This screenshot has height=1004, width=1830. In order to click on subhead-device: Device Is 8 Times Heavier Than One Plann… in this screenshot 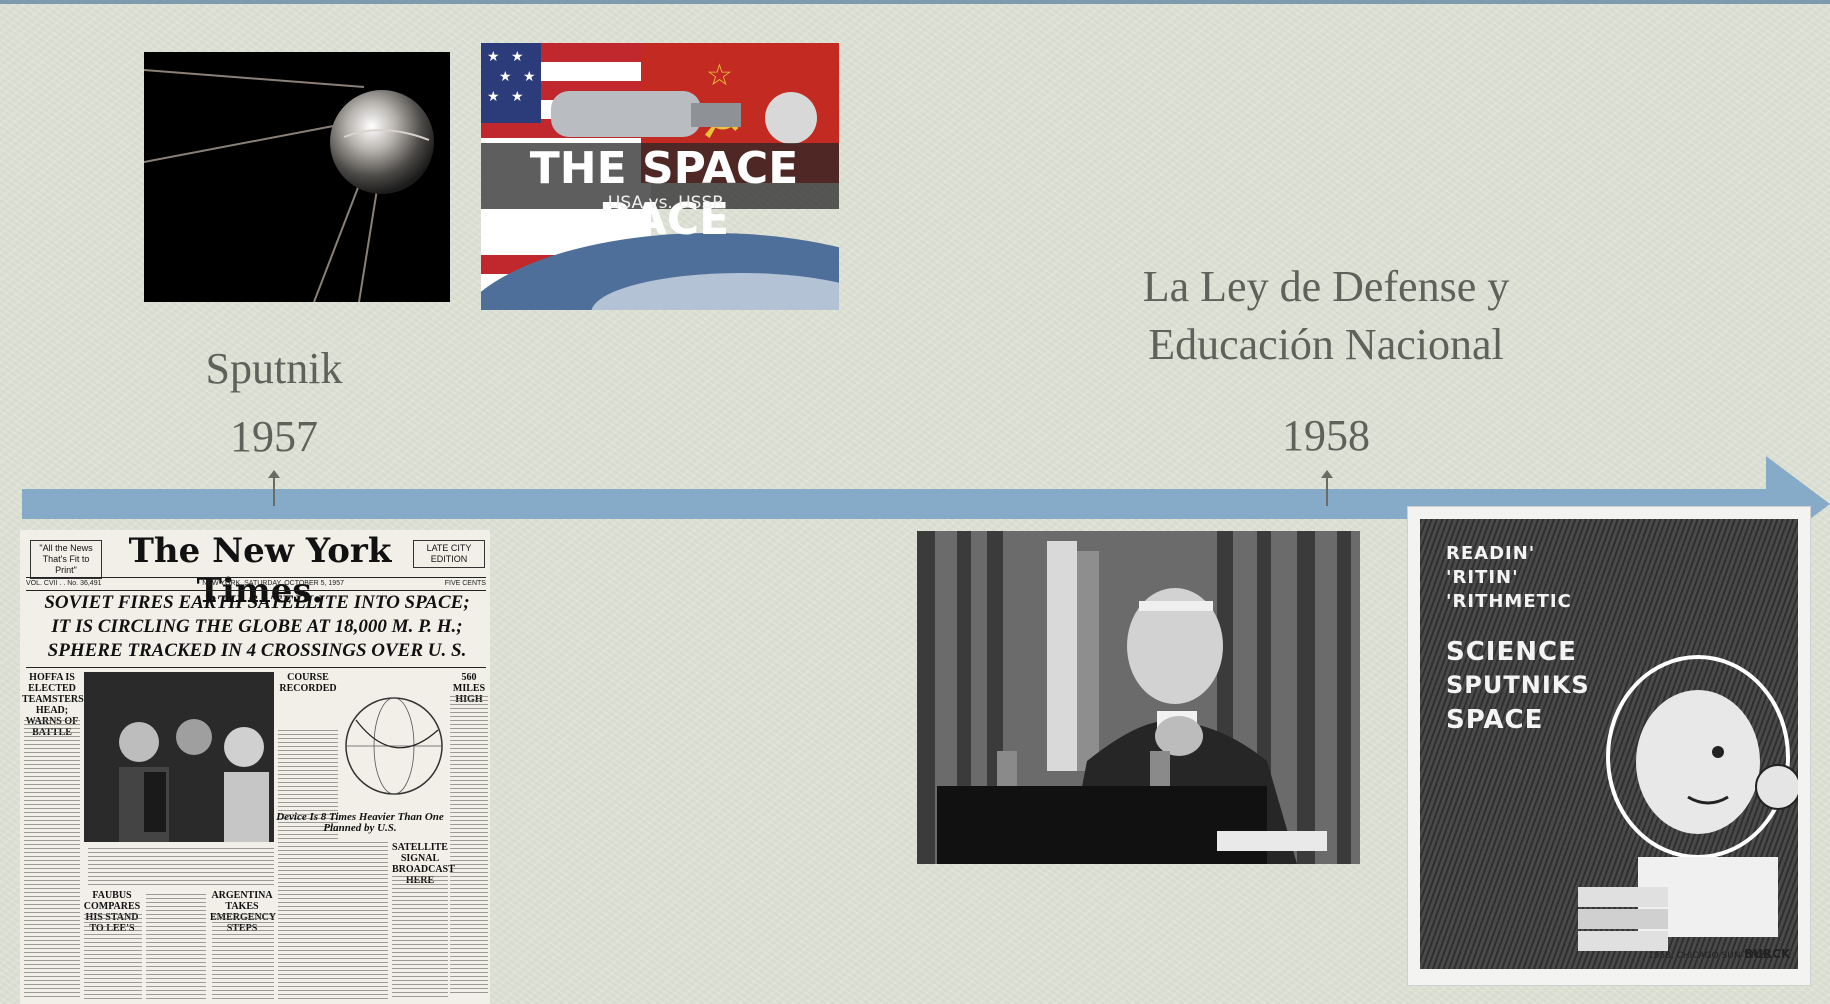, I will do `click(360, 822)`.